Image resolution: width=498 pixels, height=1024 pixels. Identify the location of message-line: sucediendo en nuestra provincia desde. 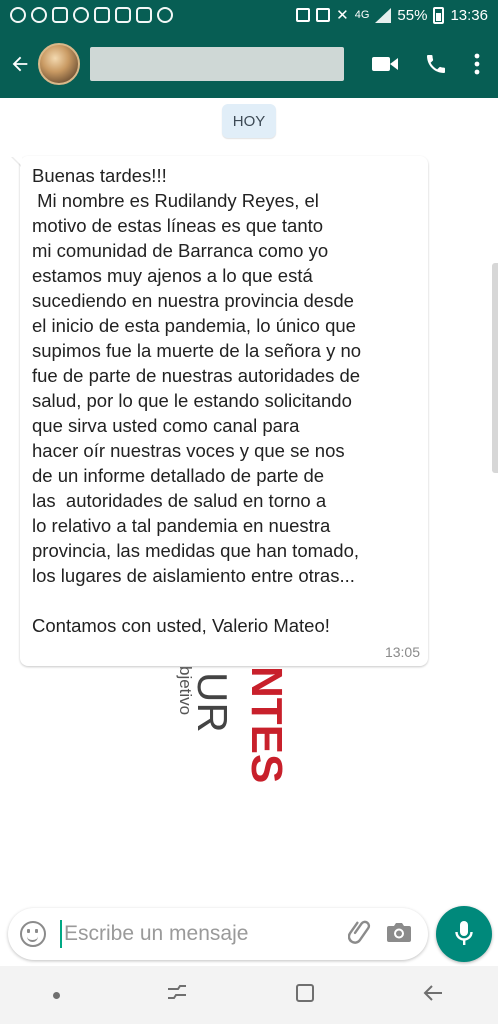
(193, 300).